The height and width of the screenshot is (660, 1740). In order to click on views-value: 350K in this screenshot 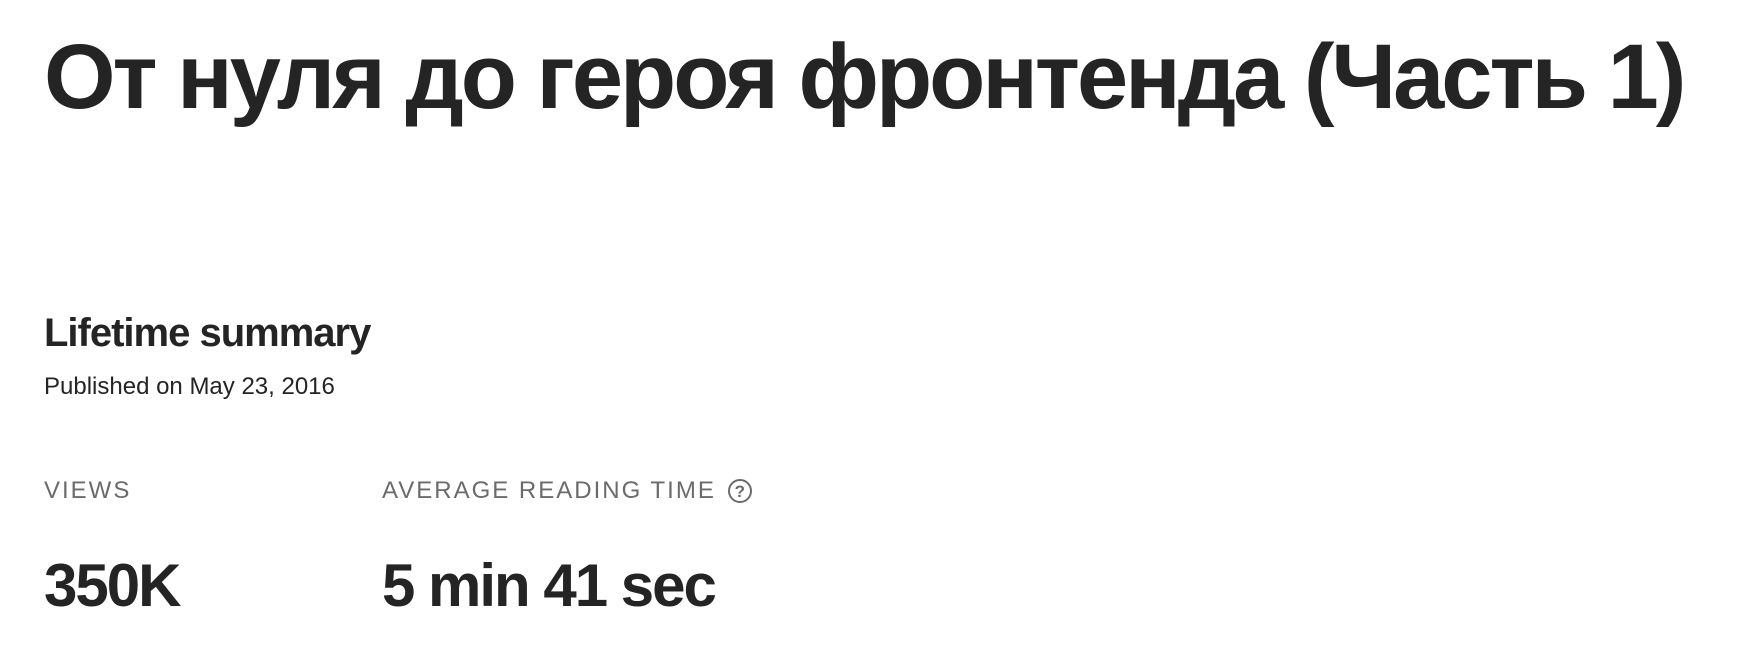, I will do `click(112, 585)`.